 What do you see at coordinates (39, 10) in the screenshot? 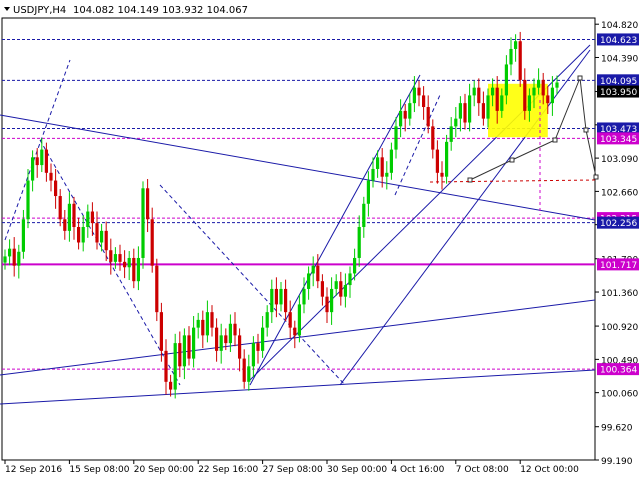
I see `symbol-label: USDJPY,H4` at bounding box center [39, 10].